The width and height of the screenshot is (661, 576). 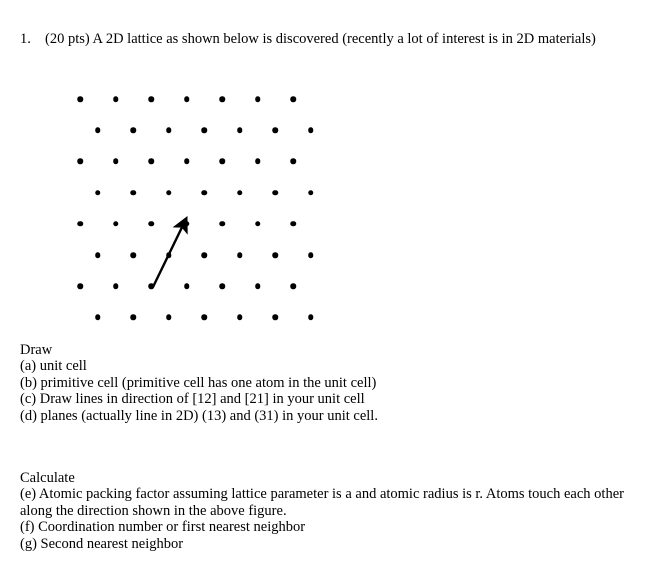 What do you see at coordinates (47, 478) in the screenshot?
I see `calculate-heading: Calculate` at bounding box center [47, 478].